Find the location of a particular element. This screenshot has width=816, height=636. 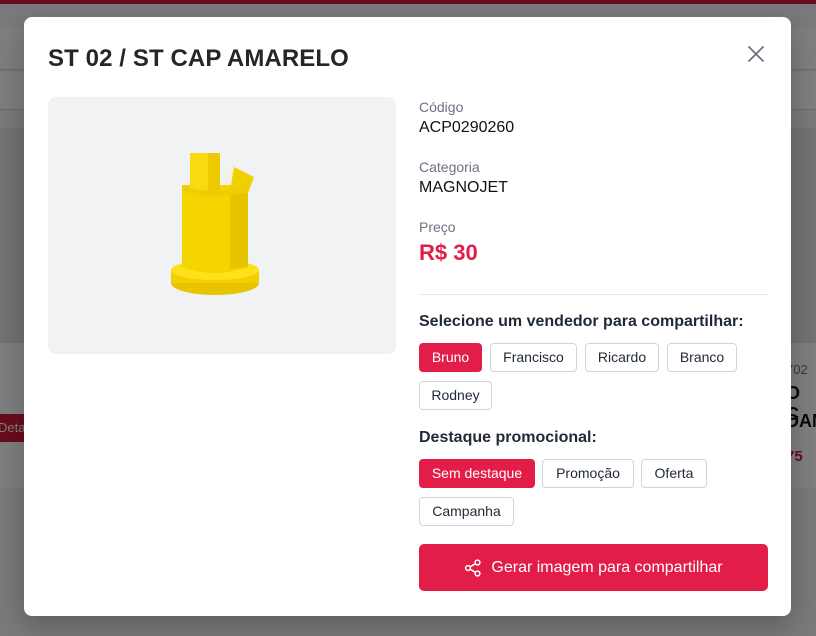

vendor-option-francisco: Francisco is located at coordinates (533, 357).